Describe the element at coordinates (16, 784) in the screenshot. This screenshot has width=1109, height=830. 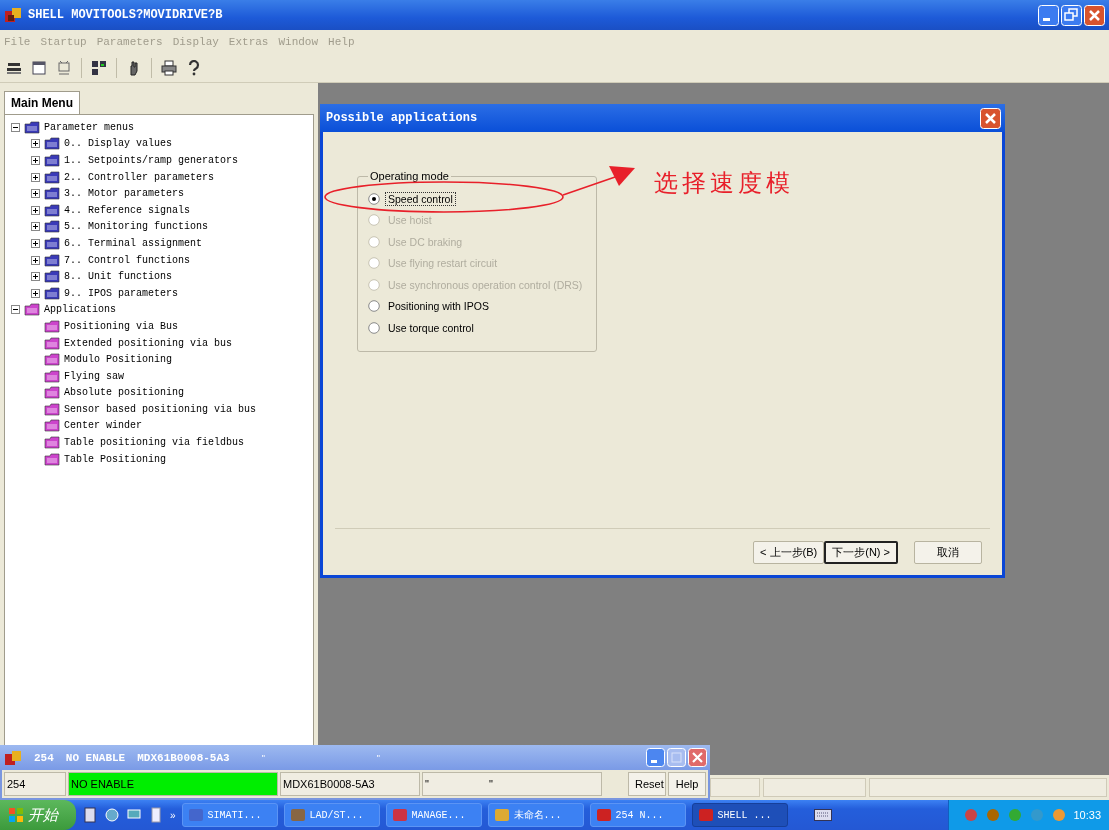
I see `field-text: 254` at that location.